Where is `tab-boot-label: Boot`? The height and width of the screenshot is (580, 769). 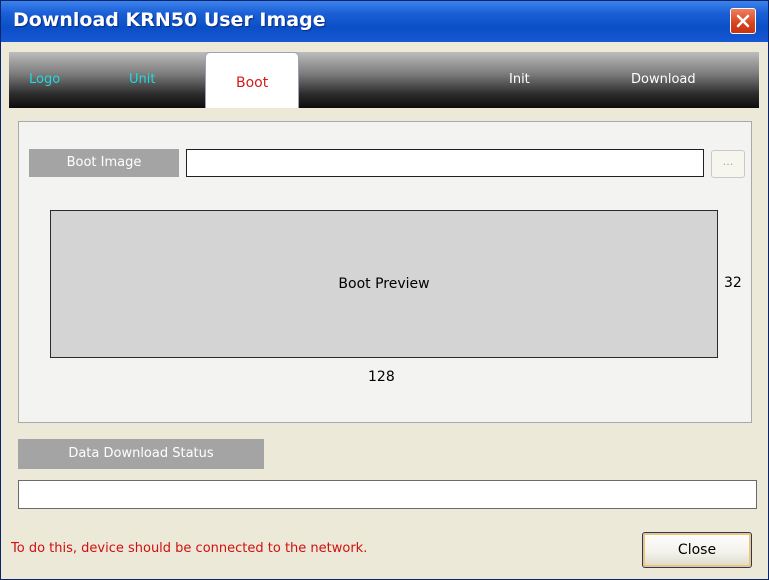 tab-boot-label: Boot is located at coordinates (252, 83).